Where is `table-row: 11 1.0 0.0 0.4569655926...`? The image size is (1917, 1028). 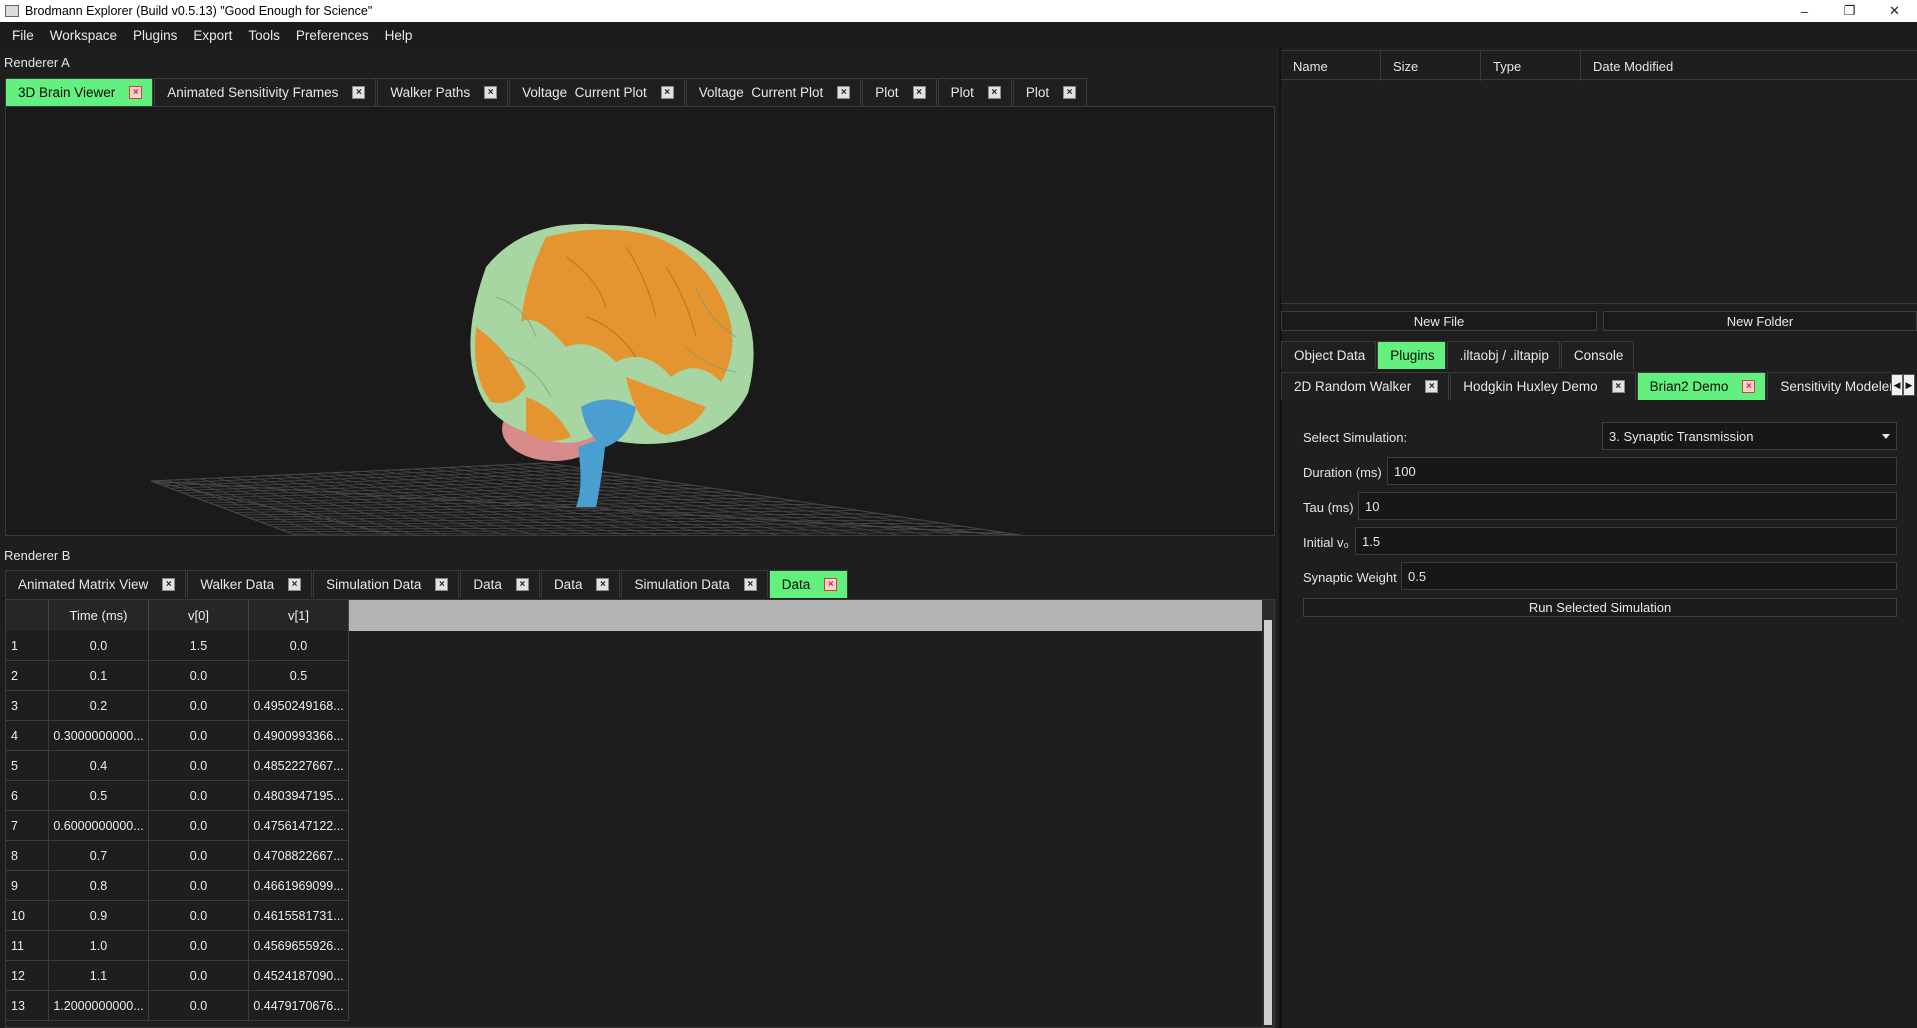 table-row: 11 1.0 0.0 0.4569655926... is located at coordinates (177, 946).